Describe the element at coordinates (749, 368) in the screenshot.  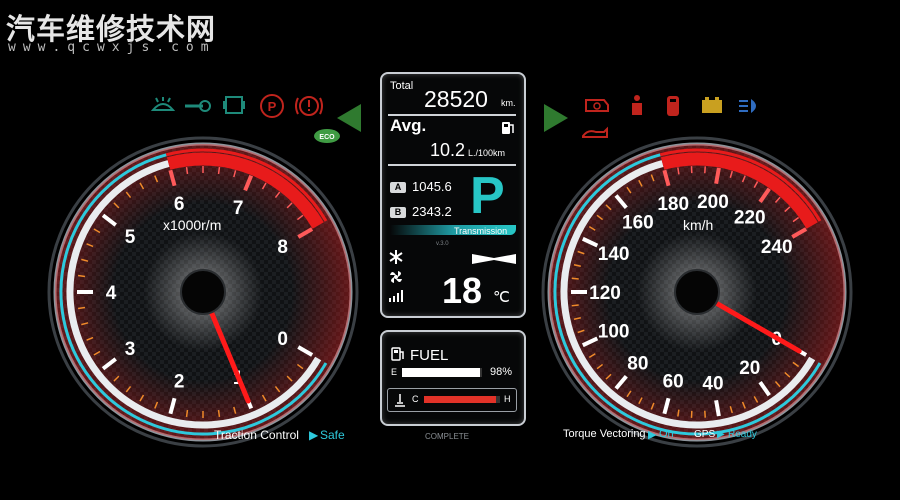
I see `speedometer-tick-label: 20` at that location.